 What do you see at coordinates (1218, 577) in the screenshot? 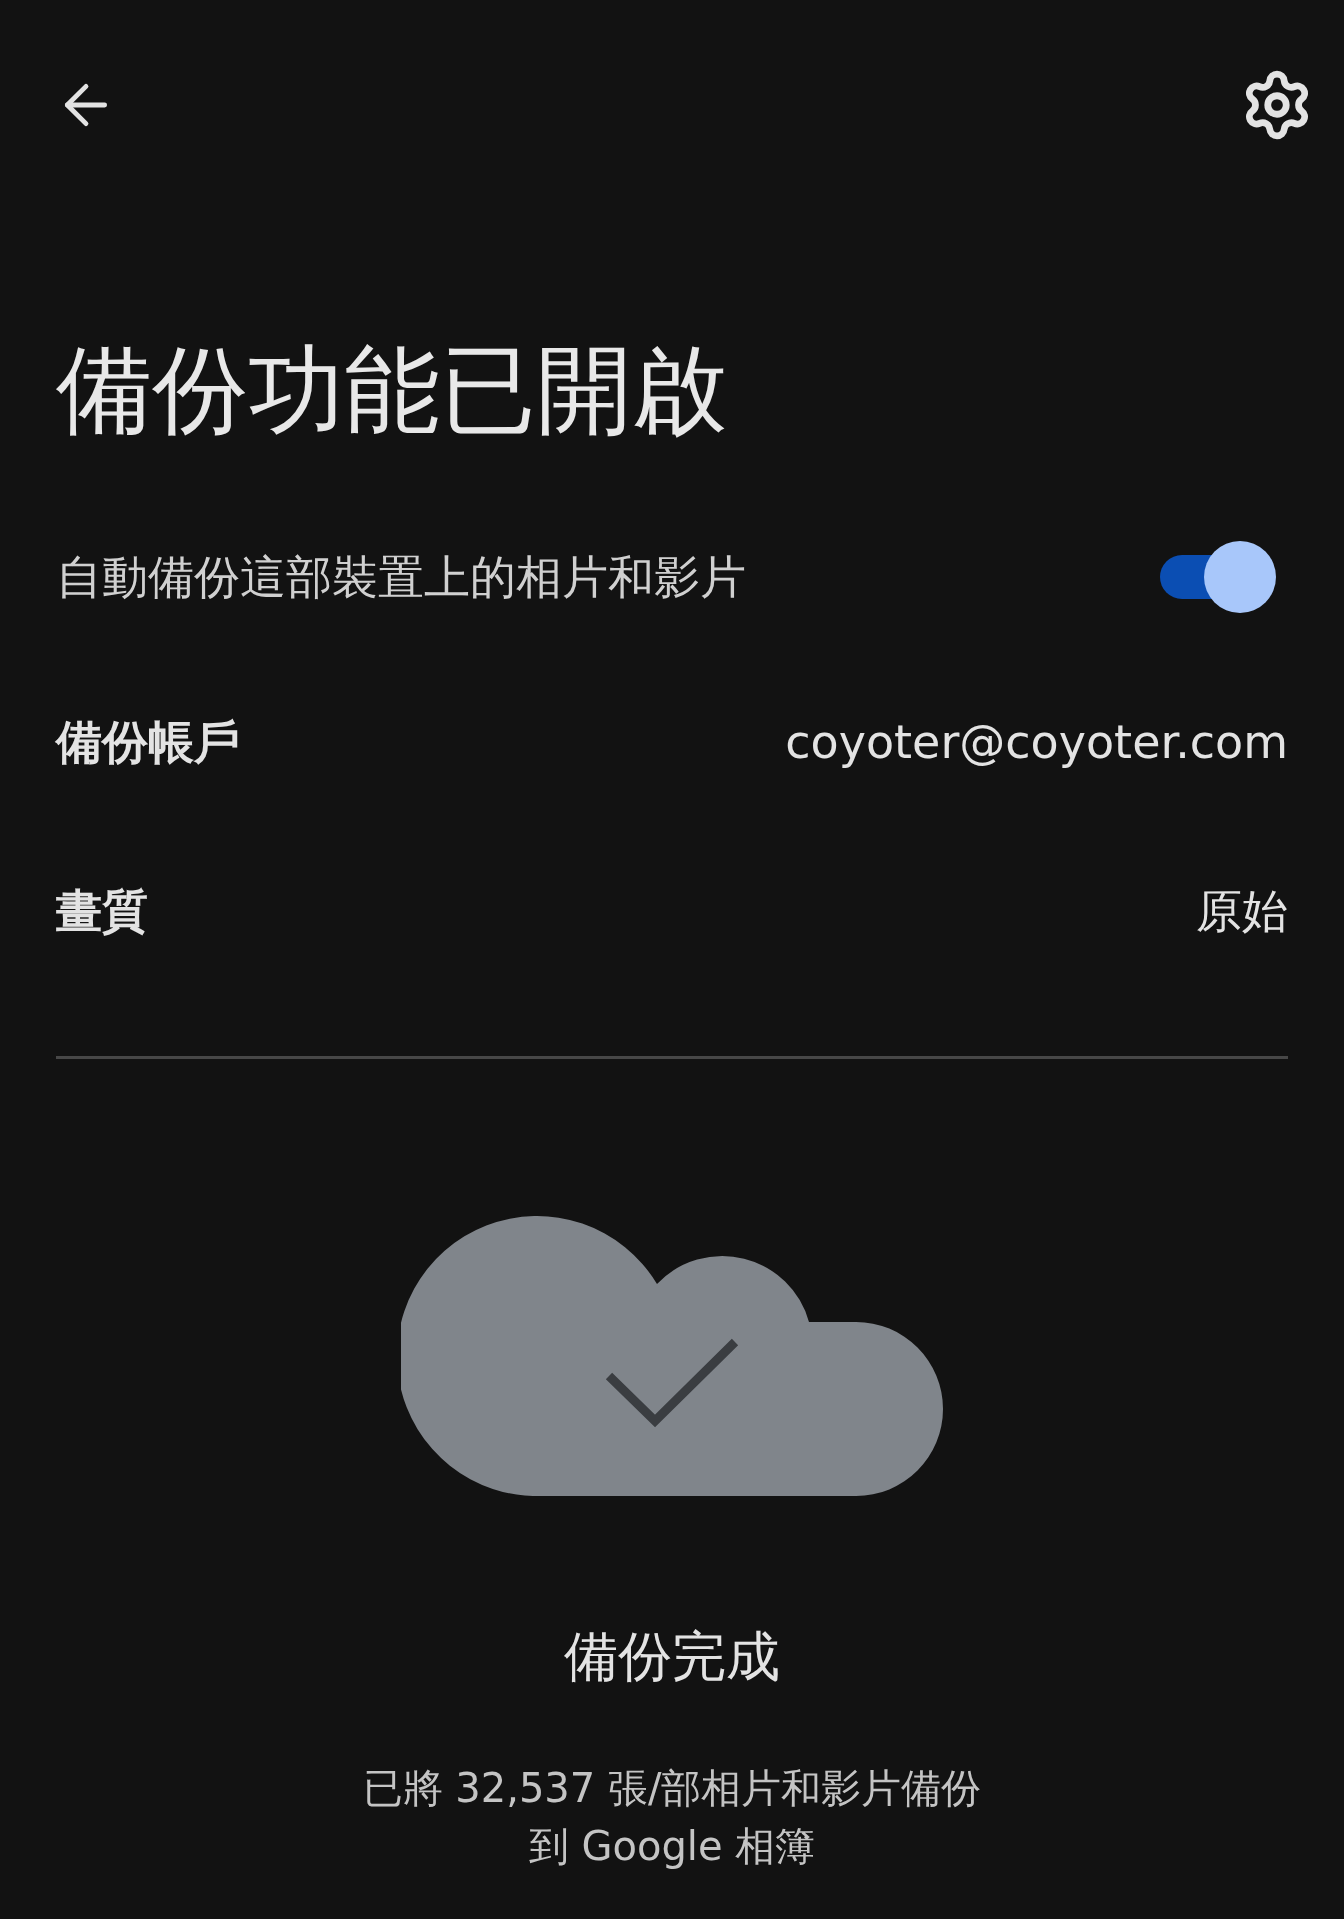
I see `toggle-switch` at bounding box center [1218, 577].